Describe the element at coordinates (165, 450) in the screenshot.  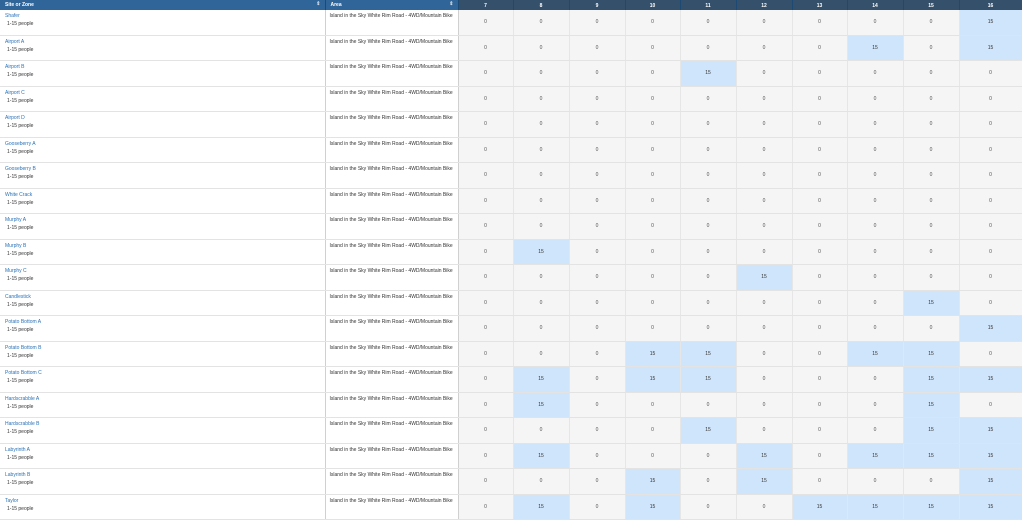
I see `site-link: Labyrinth A` at that location.